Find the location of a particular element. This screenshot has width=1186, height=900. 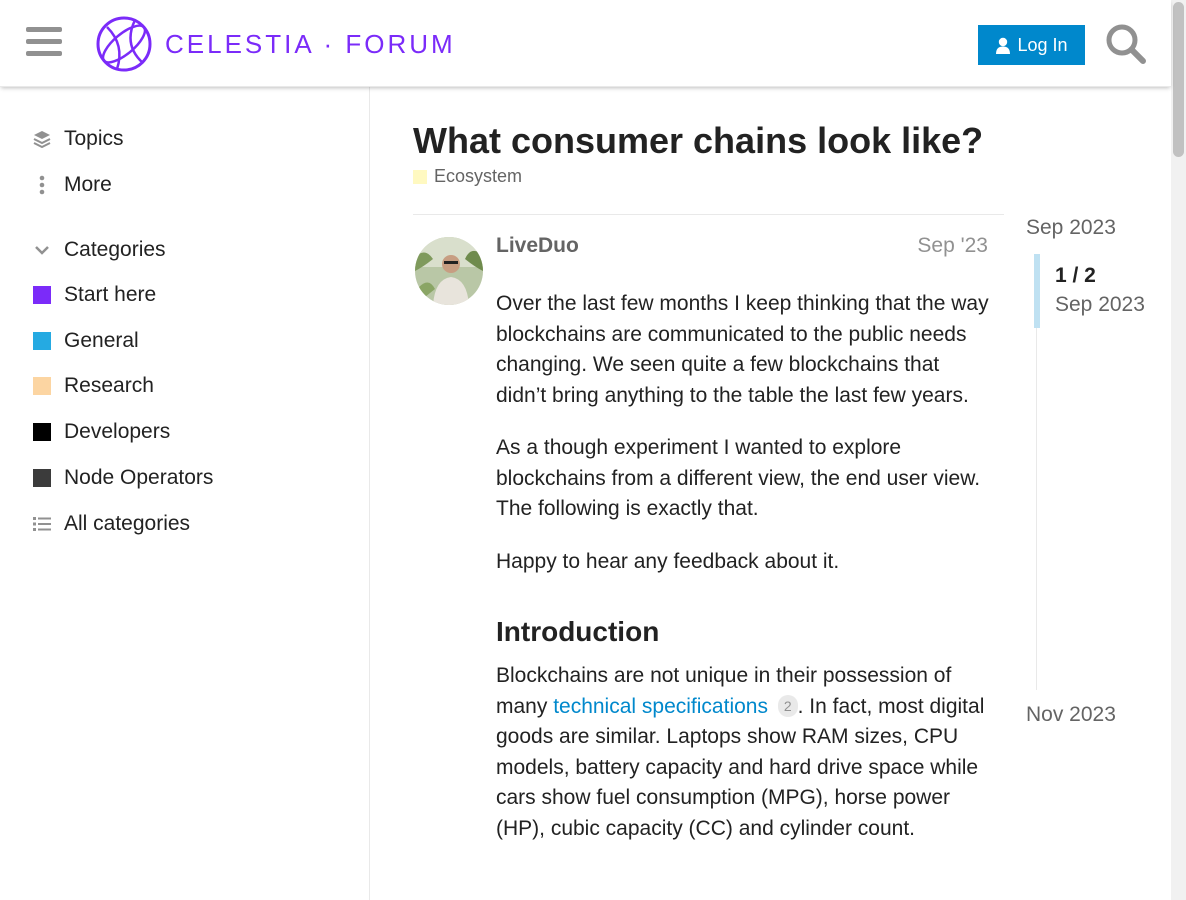

chevron-down-icon is located at coordinates (42, 250).